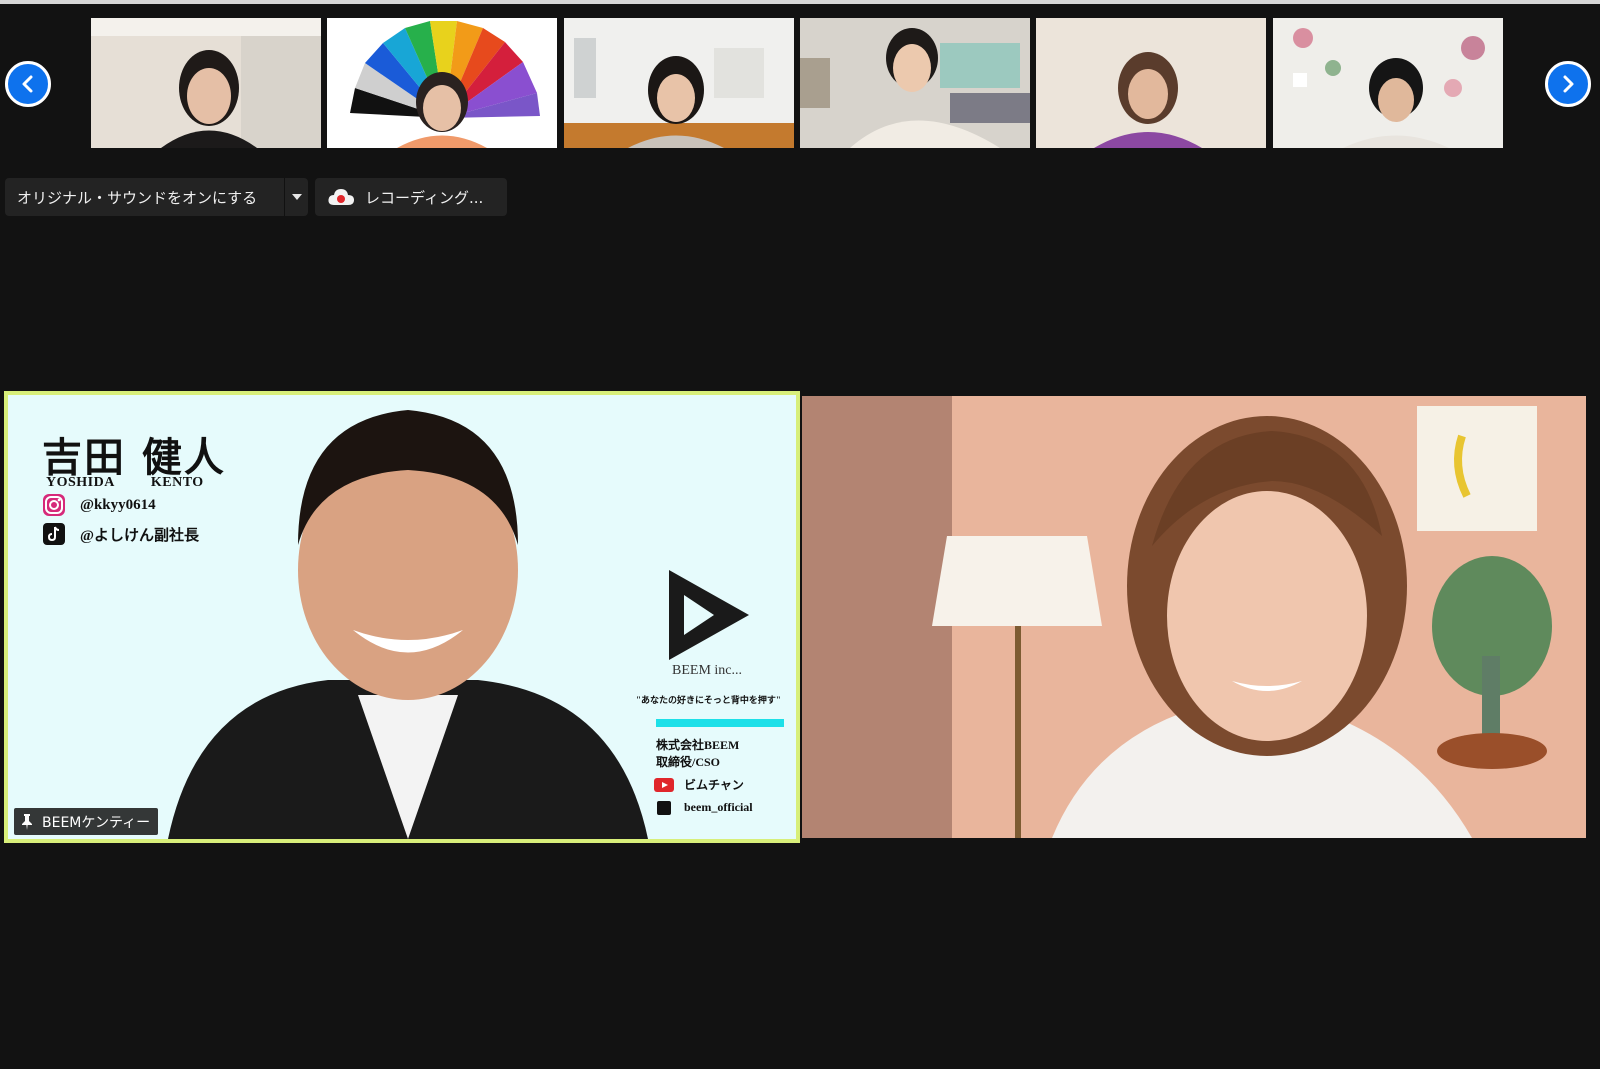 This screenshot has width=1600, height=1069. Describe the element at coordinates (664, 807) in the screenshot. I see `tiktok-small-icon` at that location.